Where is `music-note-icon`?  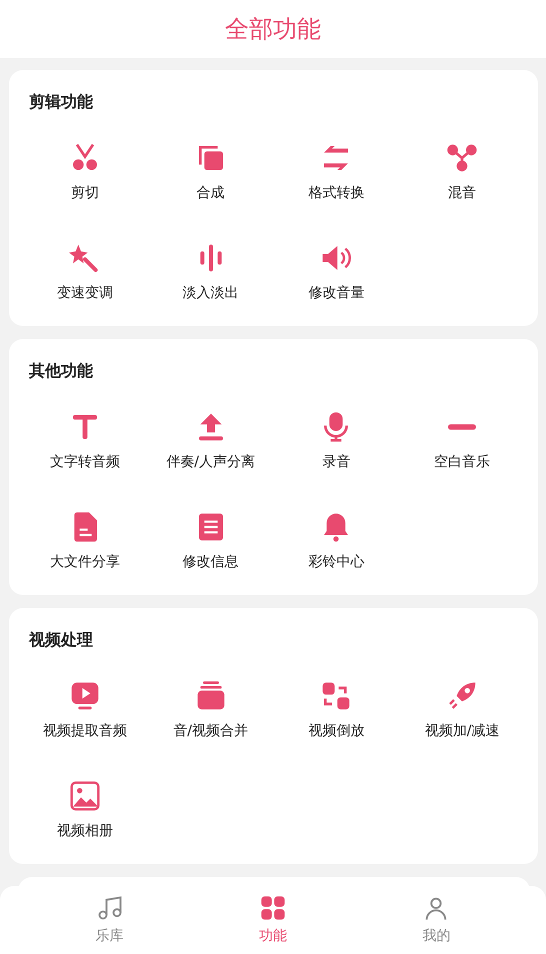
music-note-icon is located at coordinates (110, 908).